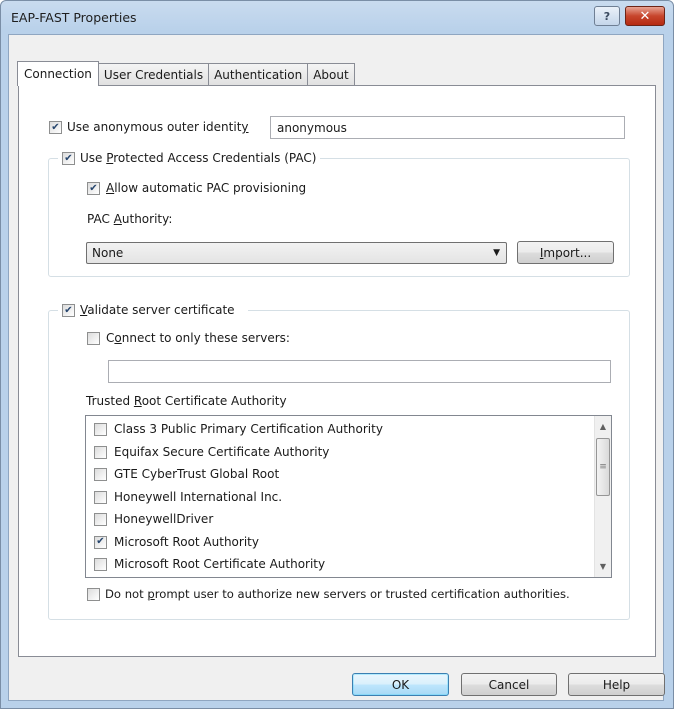 The width and height of the screenshot is (674, 709). What do you see at coordinates (93, 594) in the screenshot?
I see `no-prompt-checkbox` at bounding box center [93, 594].